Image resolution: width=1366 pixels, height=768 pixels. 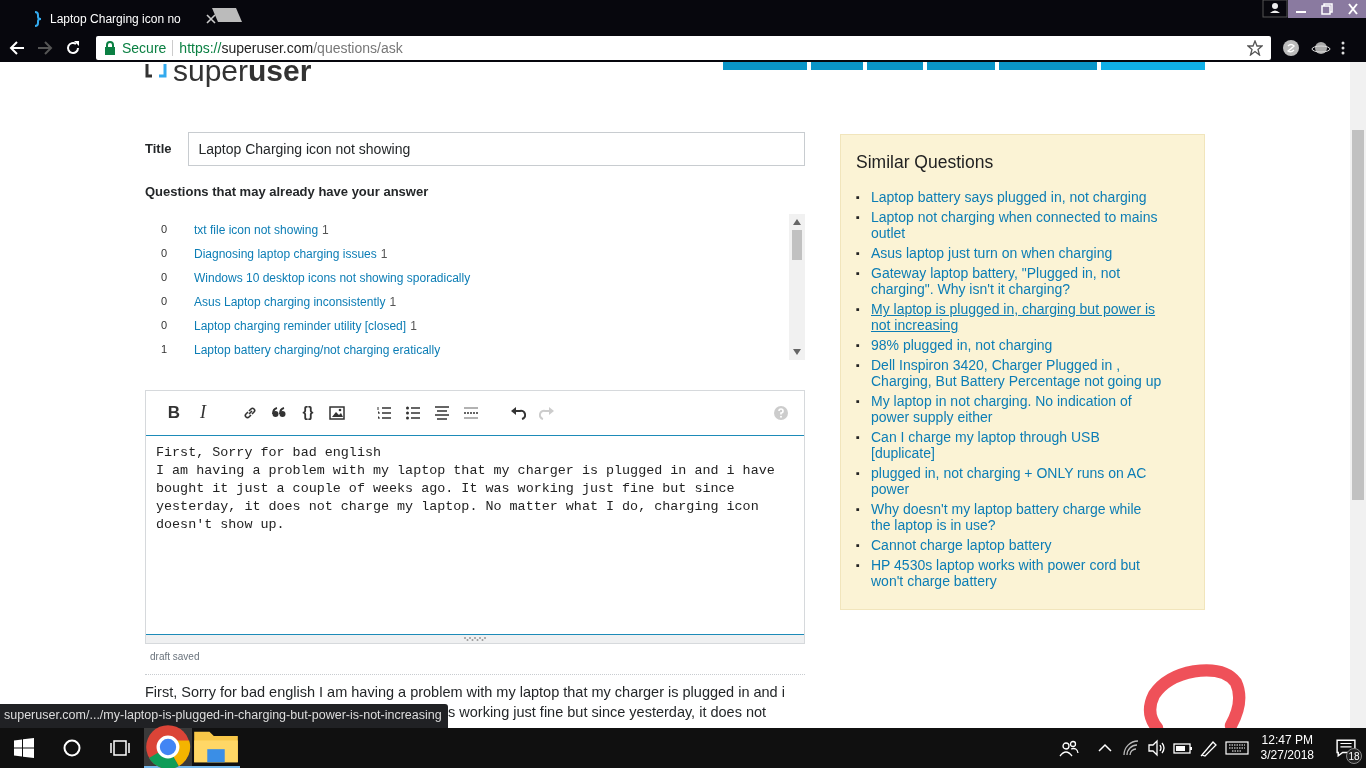 I want to click on bullet-list-icon, so click(x=413, y=412).